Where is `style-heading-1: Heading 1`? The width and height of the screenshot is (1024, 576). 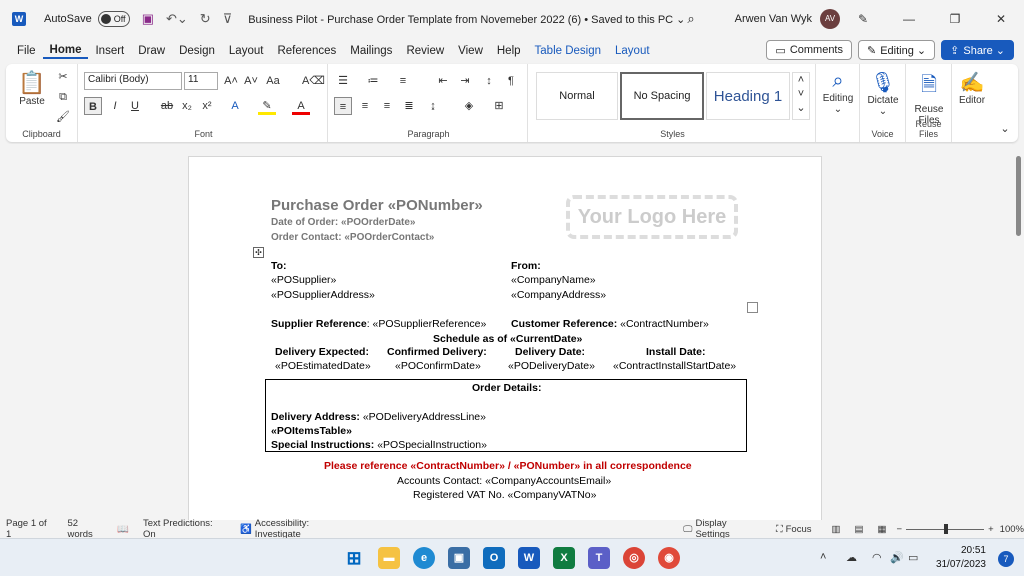
style-heading-1: Heading 1 is located at coordinates (748, 96).